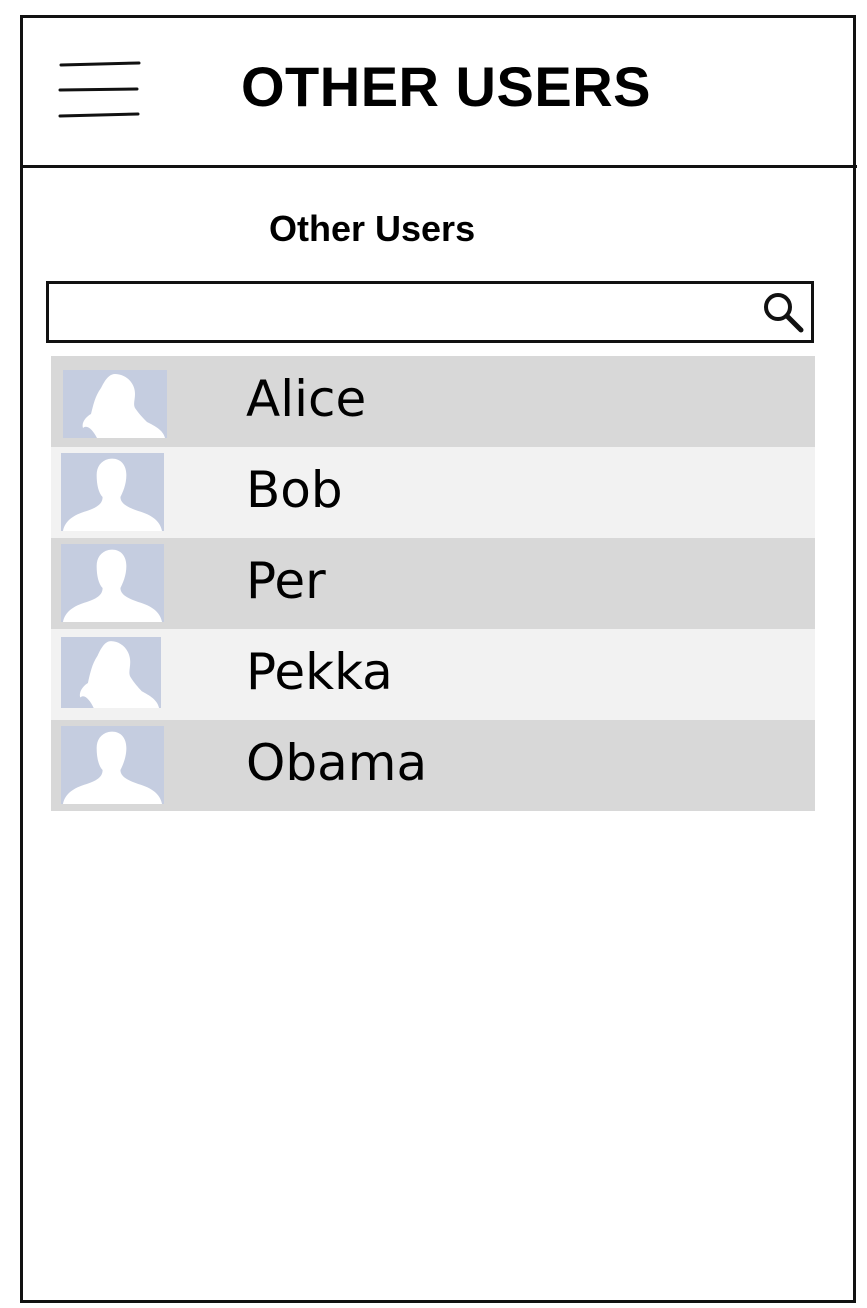  I want to click on user-name: Pekka, so click(319, 672).